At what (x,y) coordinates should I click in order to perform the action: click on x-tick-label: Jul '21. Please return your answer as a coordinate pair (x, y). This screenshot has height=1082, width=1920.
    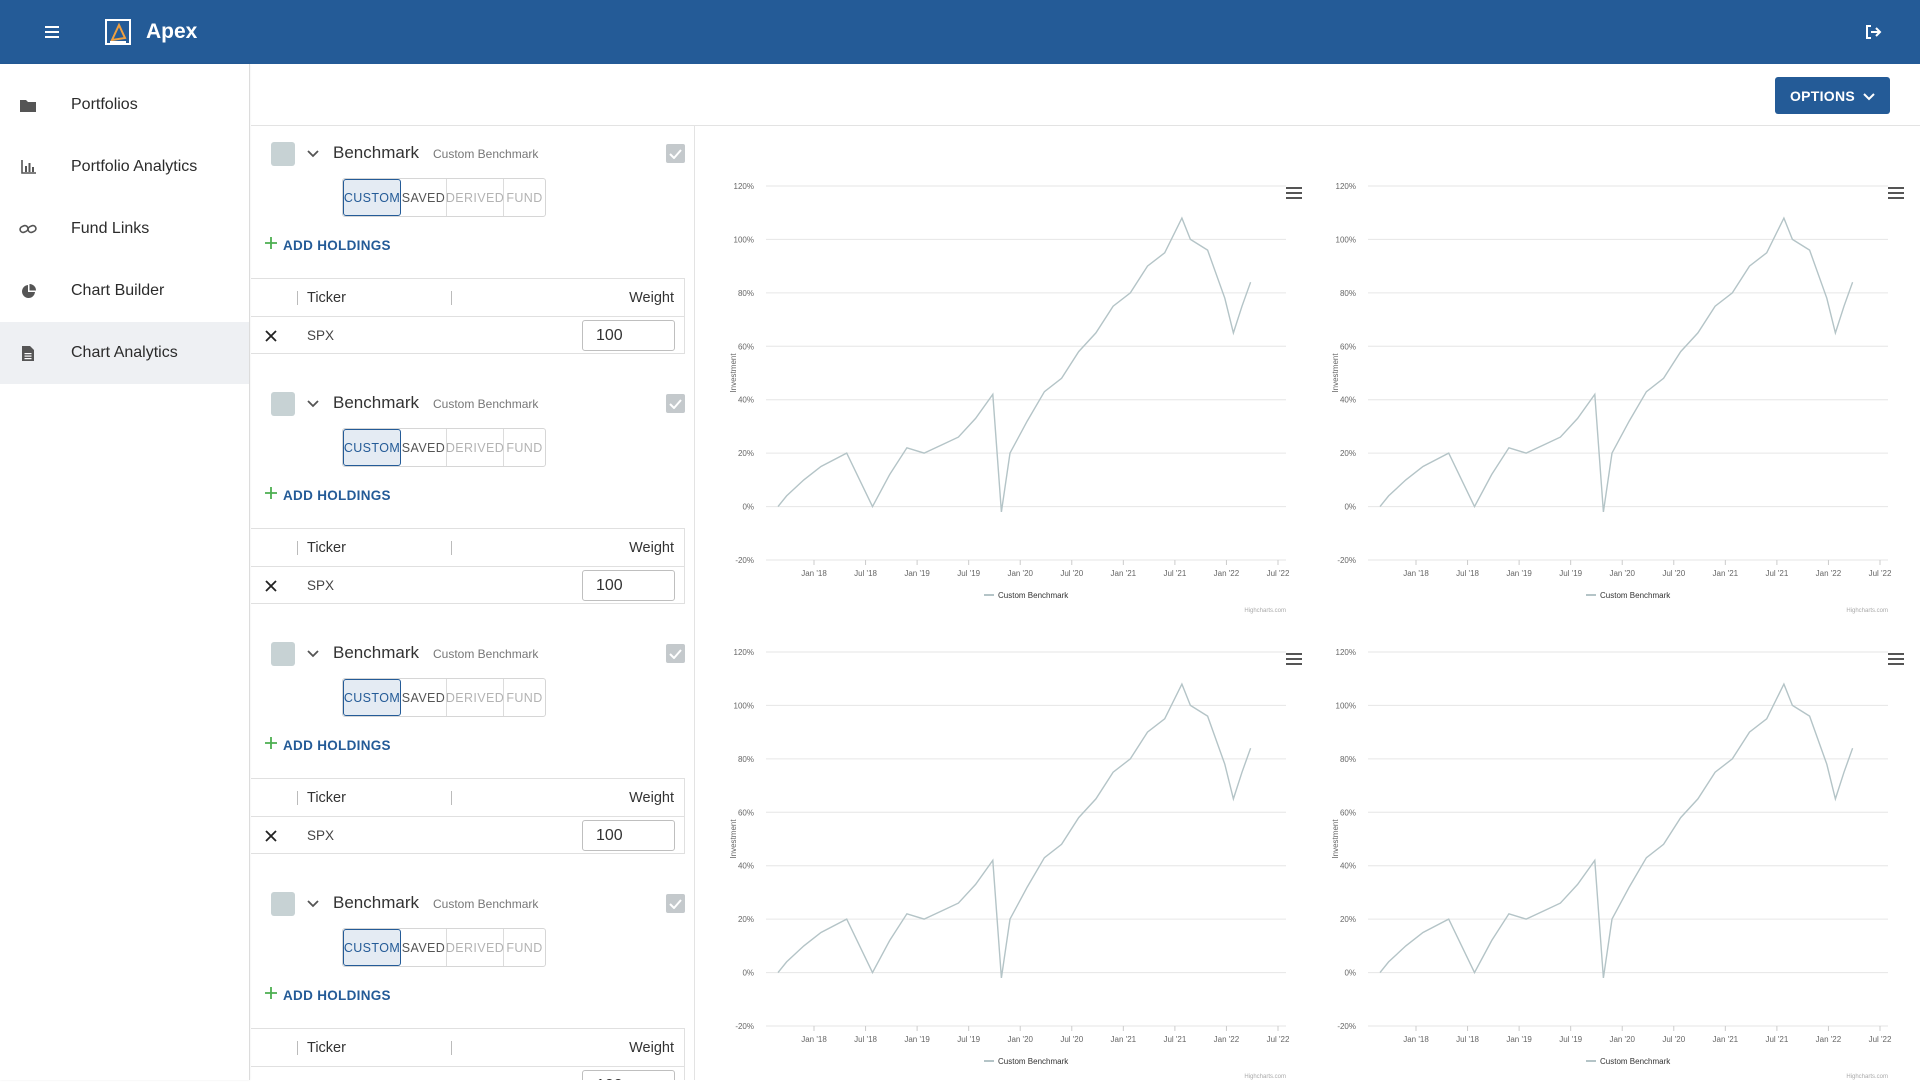
    Looking at the image, I should click on (1174, 573).